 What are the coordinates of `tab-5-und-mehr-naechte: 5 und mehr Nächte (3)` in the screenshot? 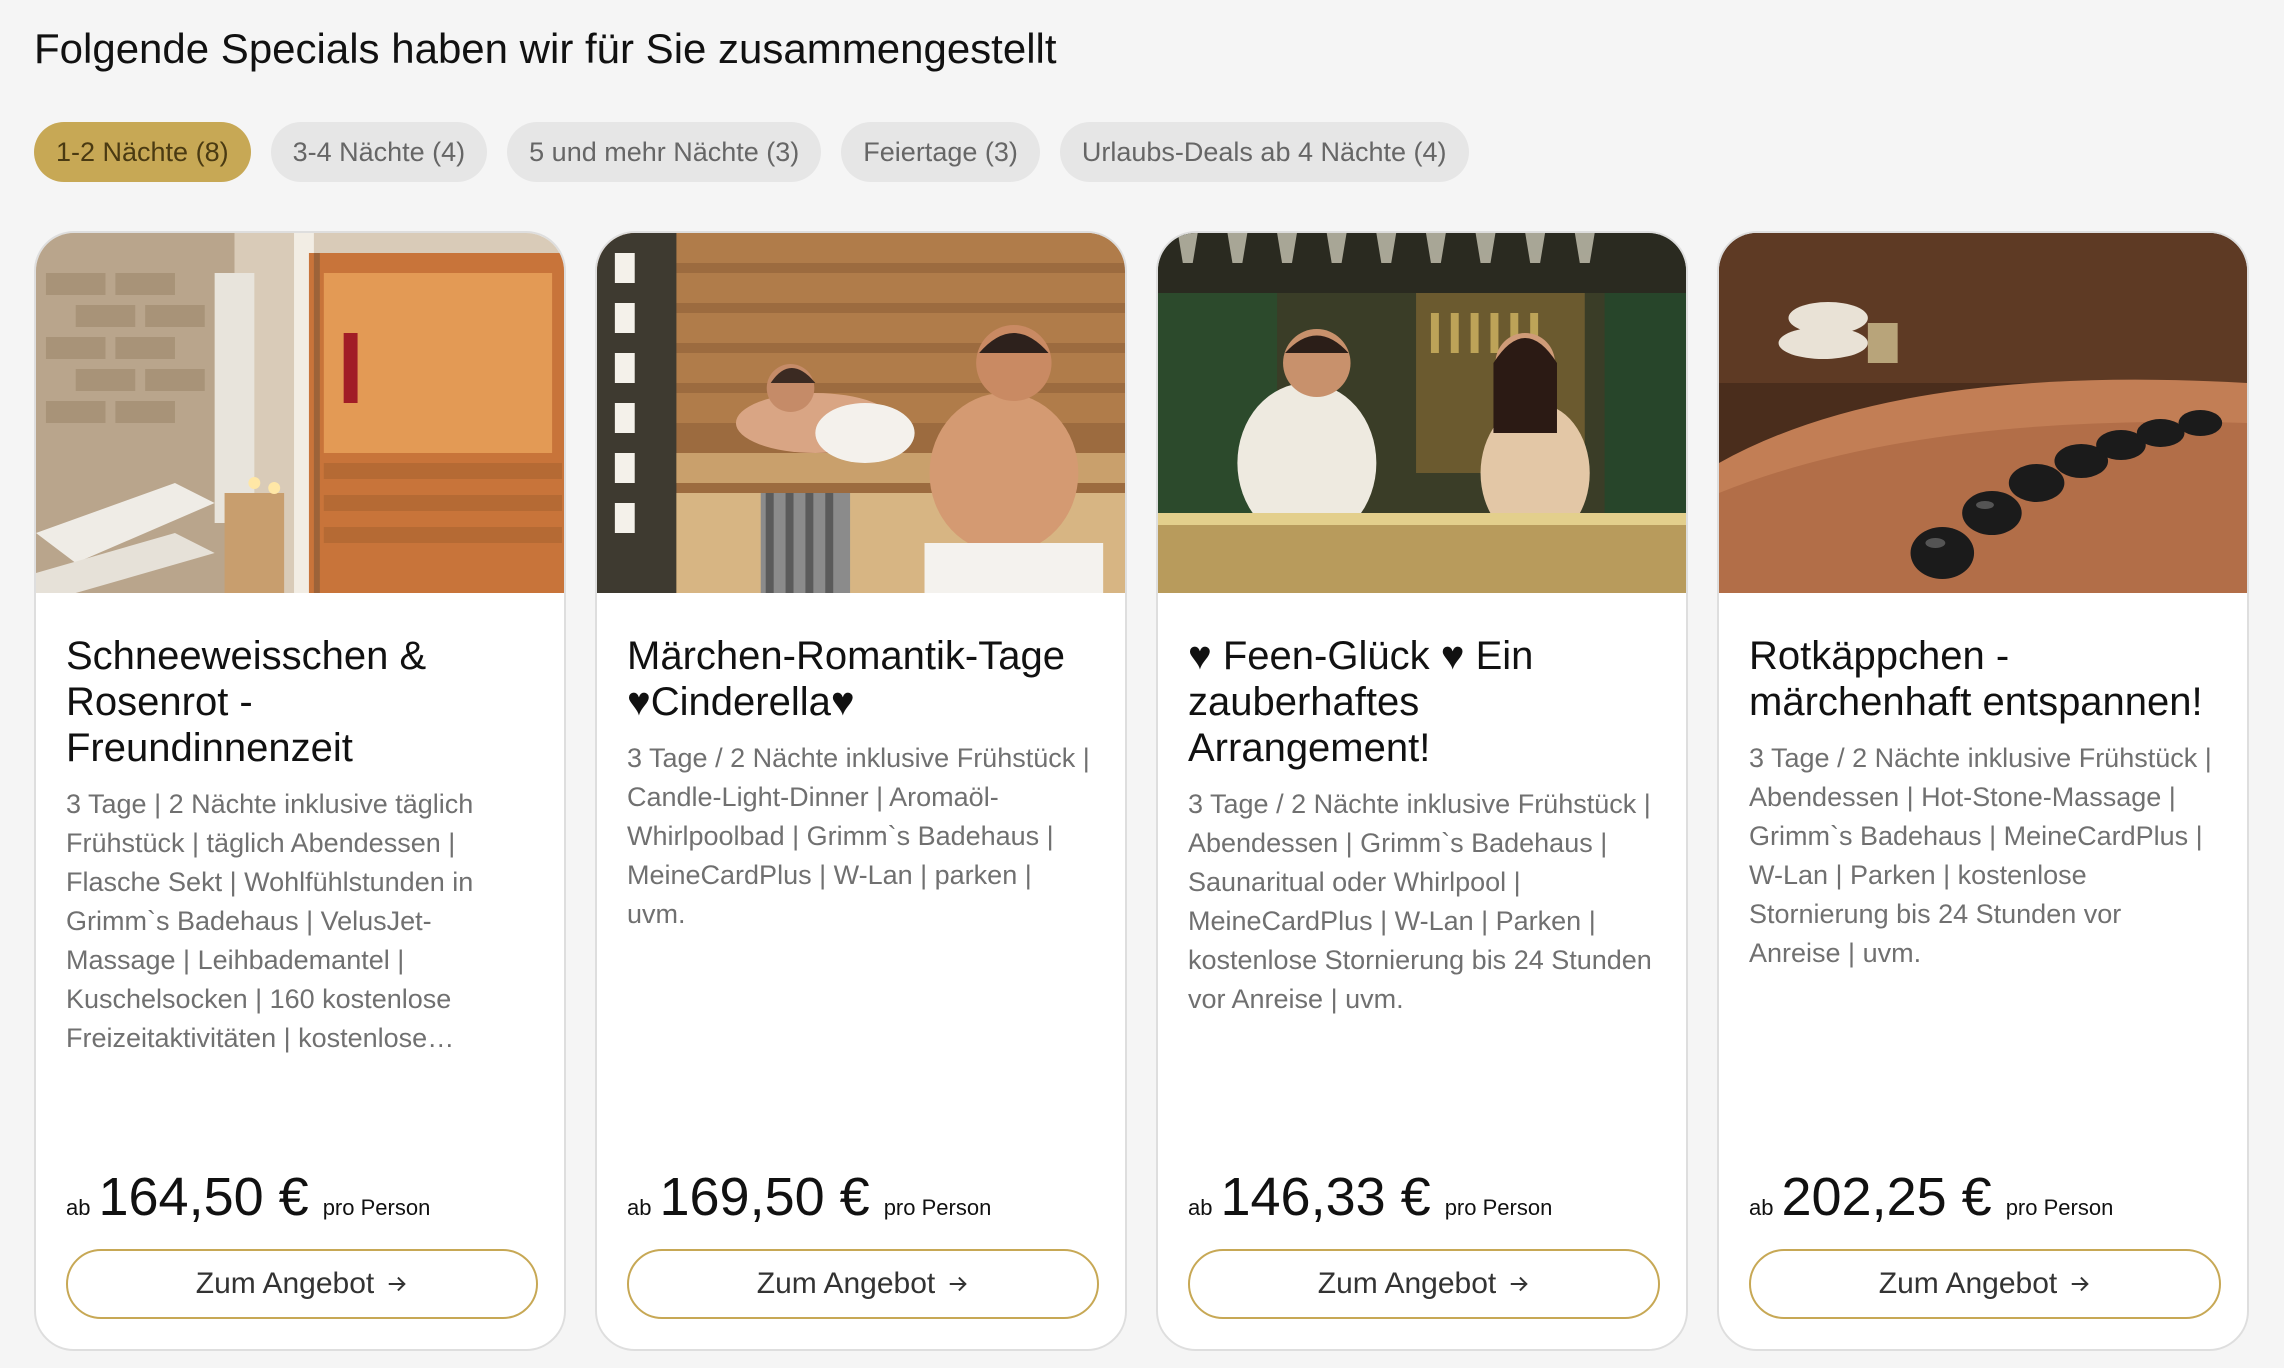 It's located at (664, 152).